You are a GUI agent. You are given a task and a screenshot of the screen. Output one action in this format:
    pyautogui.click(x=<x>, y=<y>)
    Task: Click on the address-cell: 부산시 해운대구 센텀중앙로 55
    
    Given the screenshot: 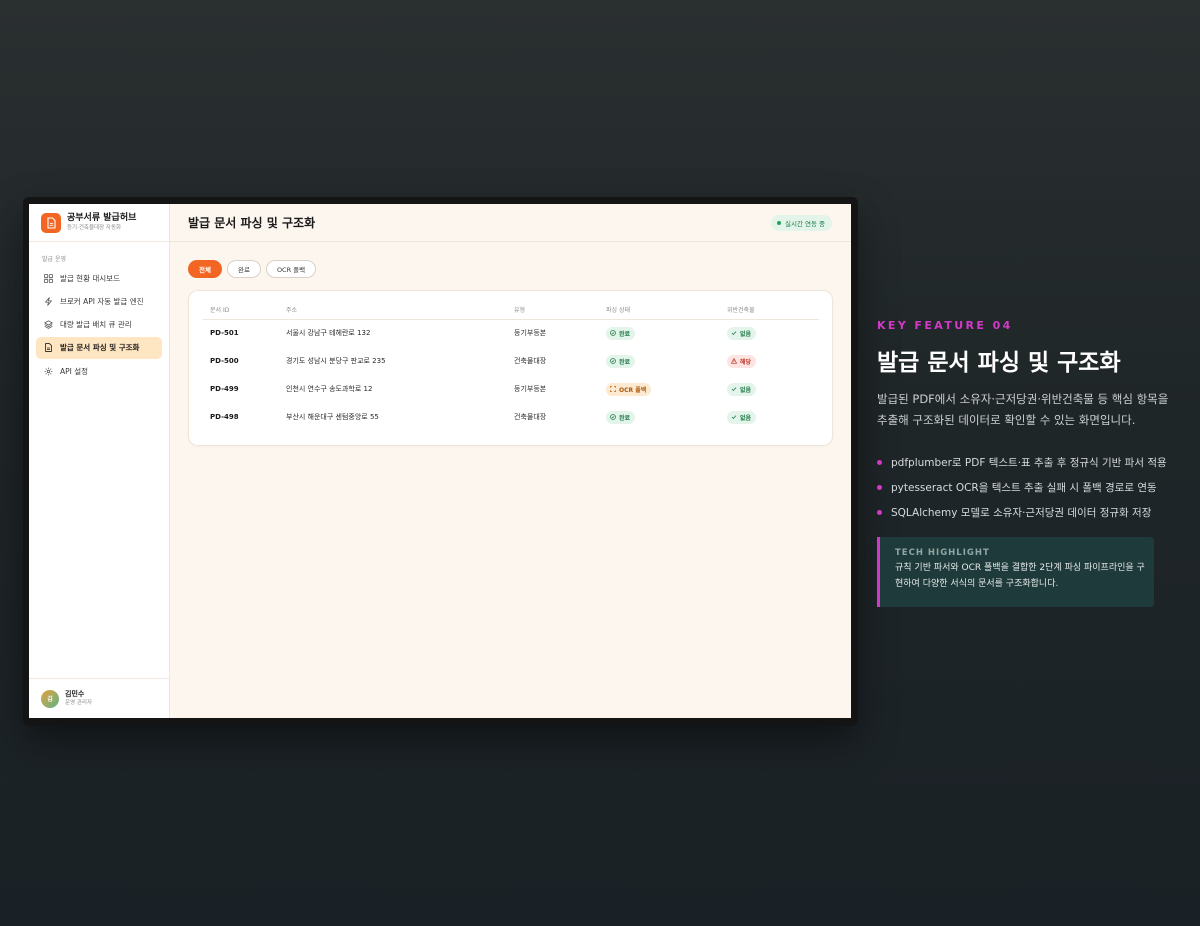 What is the action you would take?
    pyautogui.click(x=332, y=417)
    